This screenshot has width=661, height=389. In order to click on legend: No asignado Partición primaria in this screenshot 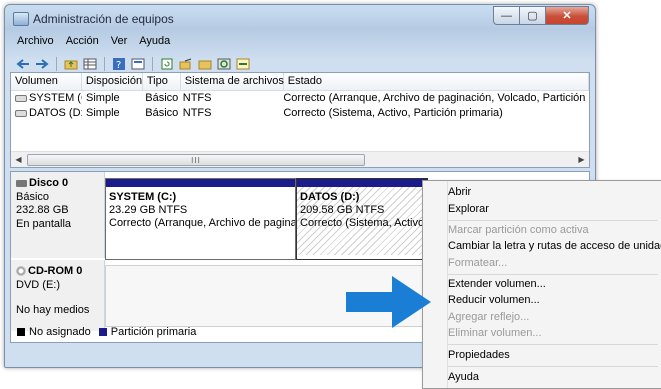, I will do `click(106, 332)`.